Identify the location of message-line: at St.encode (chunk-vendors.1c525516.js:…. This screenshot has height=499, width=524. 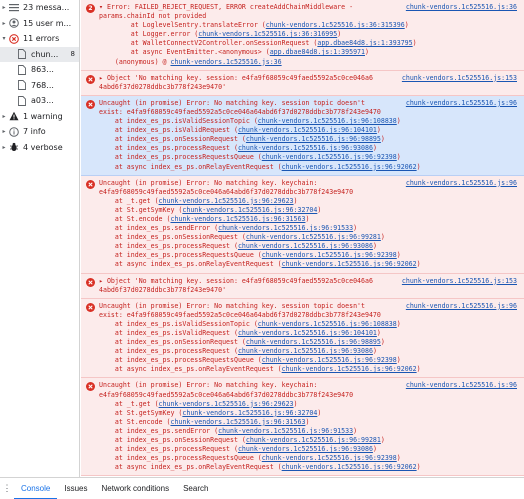
(309, 422).